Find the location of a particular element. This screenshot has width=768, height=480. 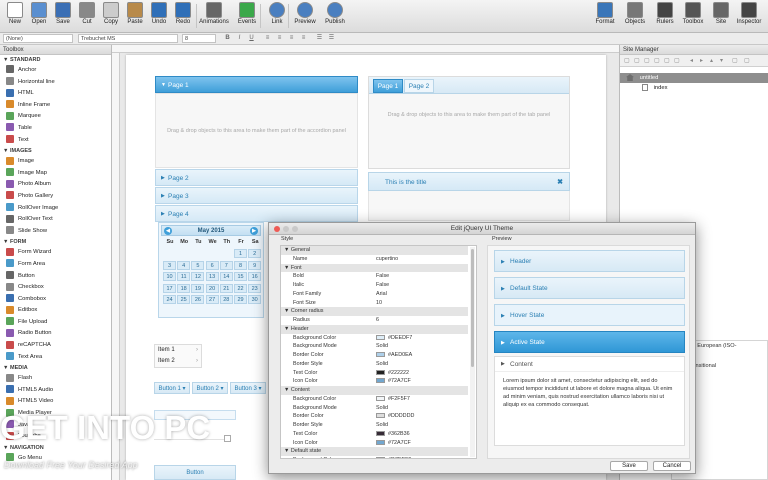

style-property-row: Background Color #DEEDF7 is located at coordinates (374, 338).